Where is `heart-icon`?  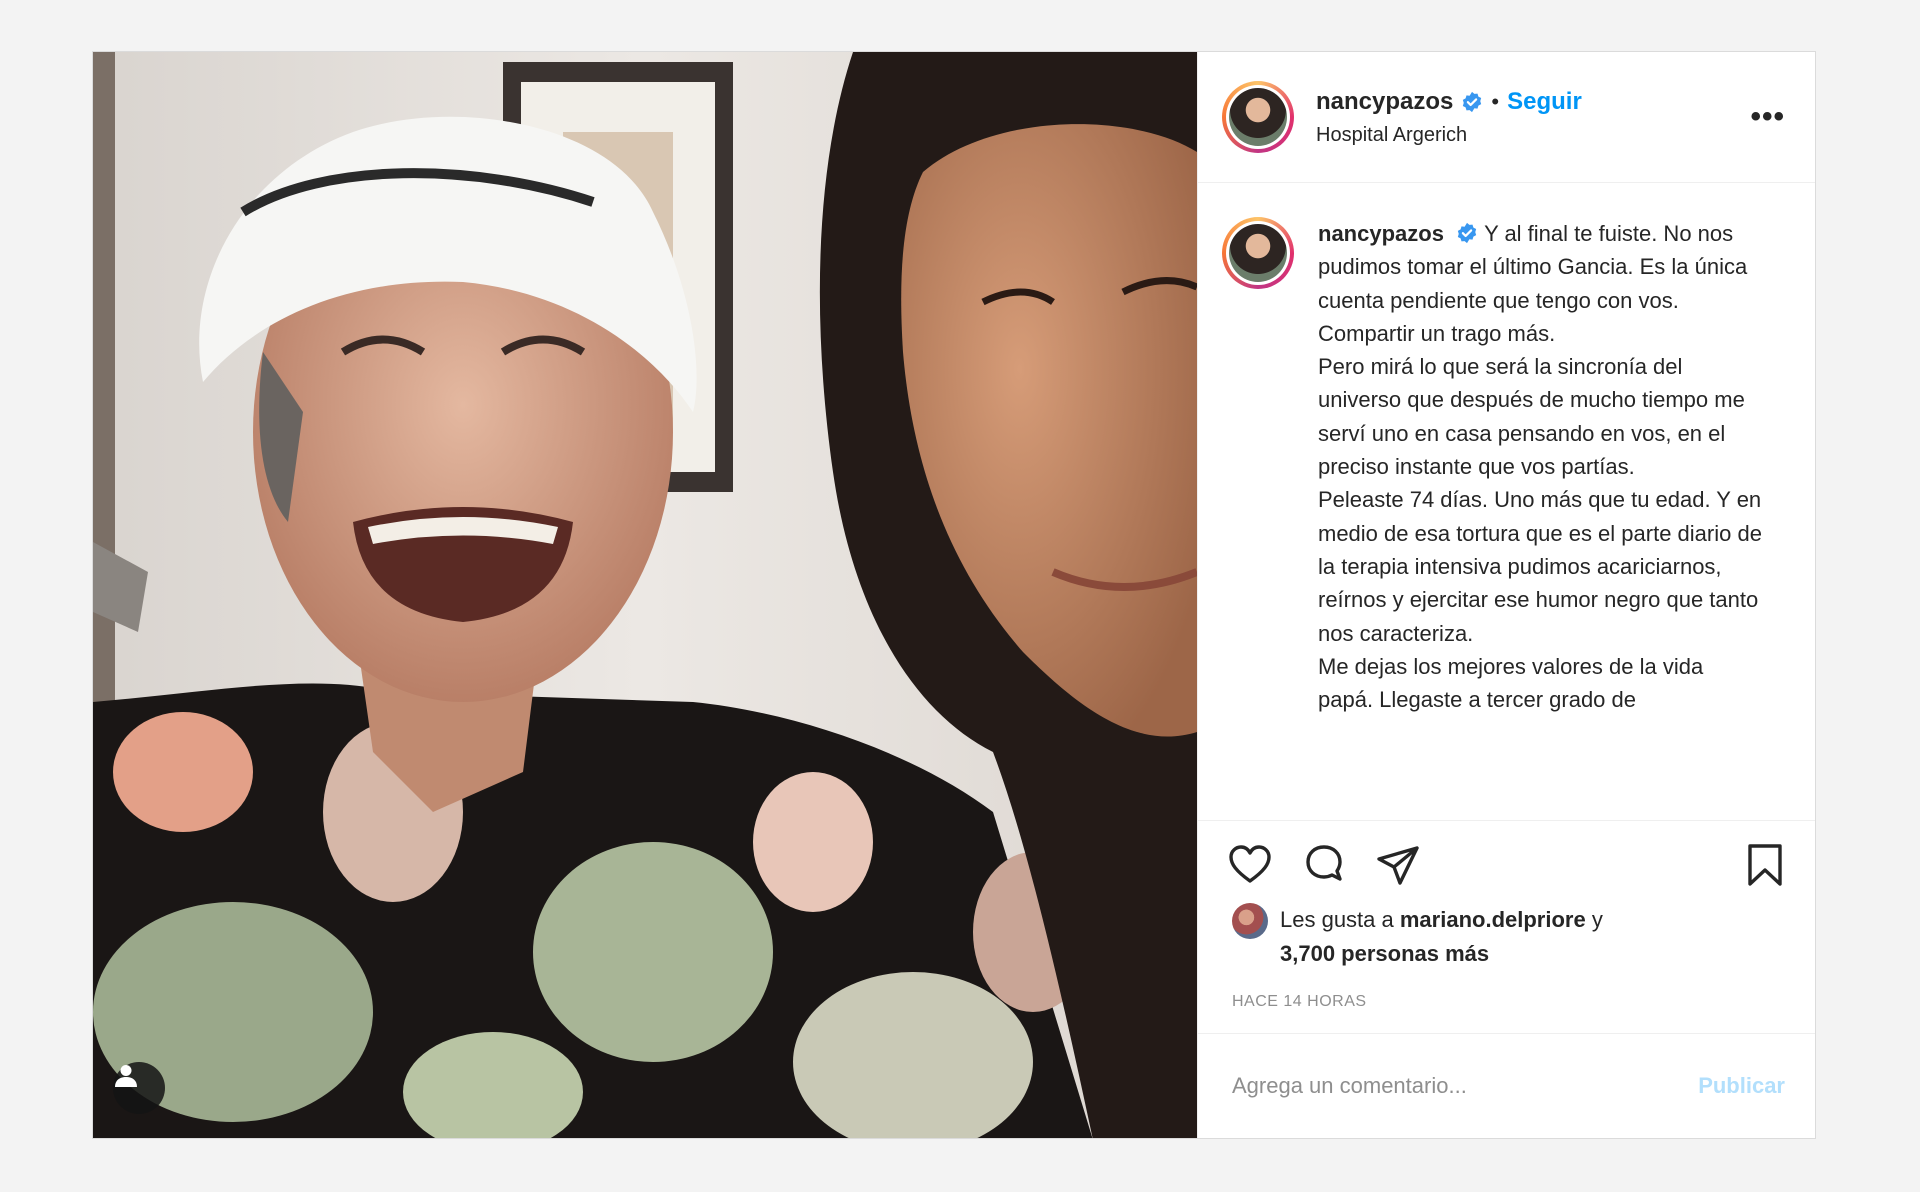
heart-icon is located at coordinates (1250, 865).